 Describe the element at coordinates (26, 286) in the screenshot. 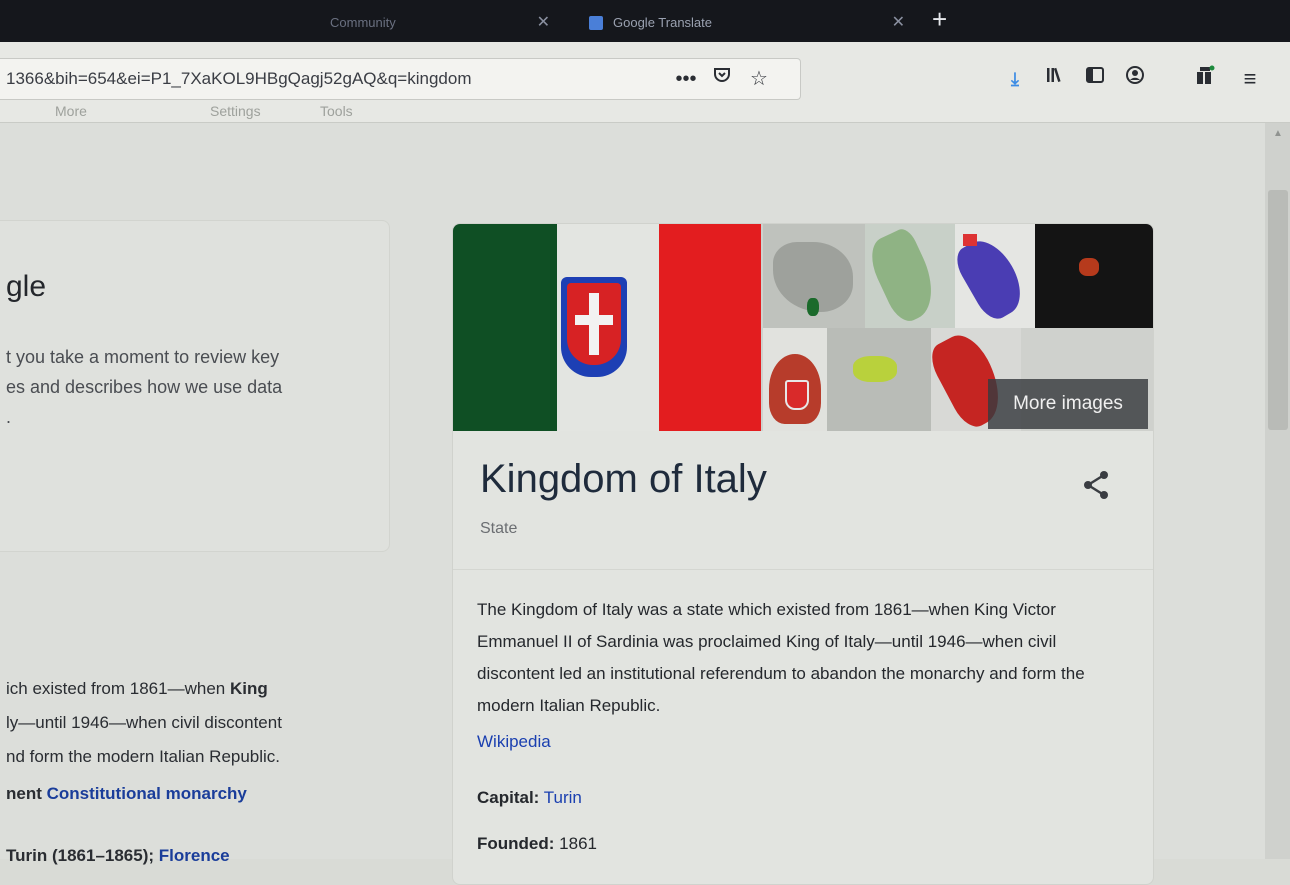

I see `consent-title: gle` at that location.